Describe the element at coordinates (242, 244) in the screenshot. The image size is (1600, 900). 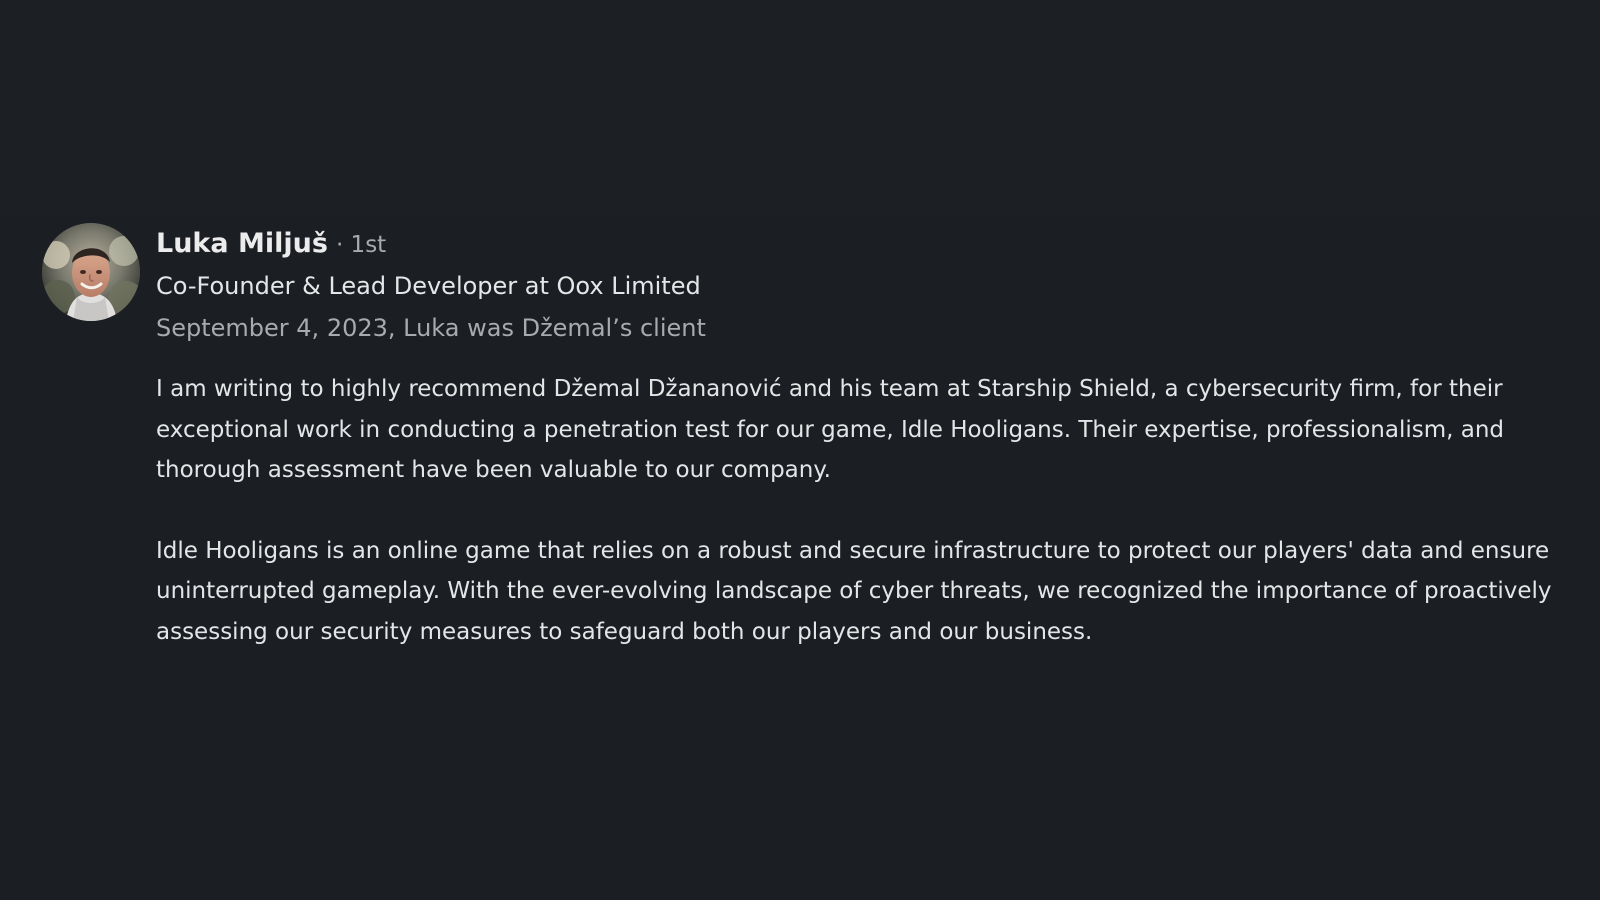
I see `author-name: Luka Miljuš` at that location.